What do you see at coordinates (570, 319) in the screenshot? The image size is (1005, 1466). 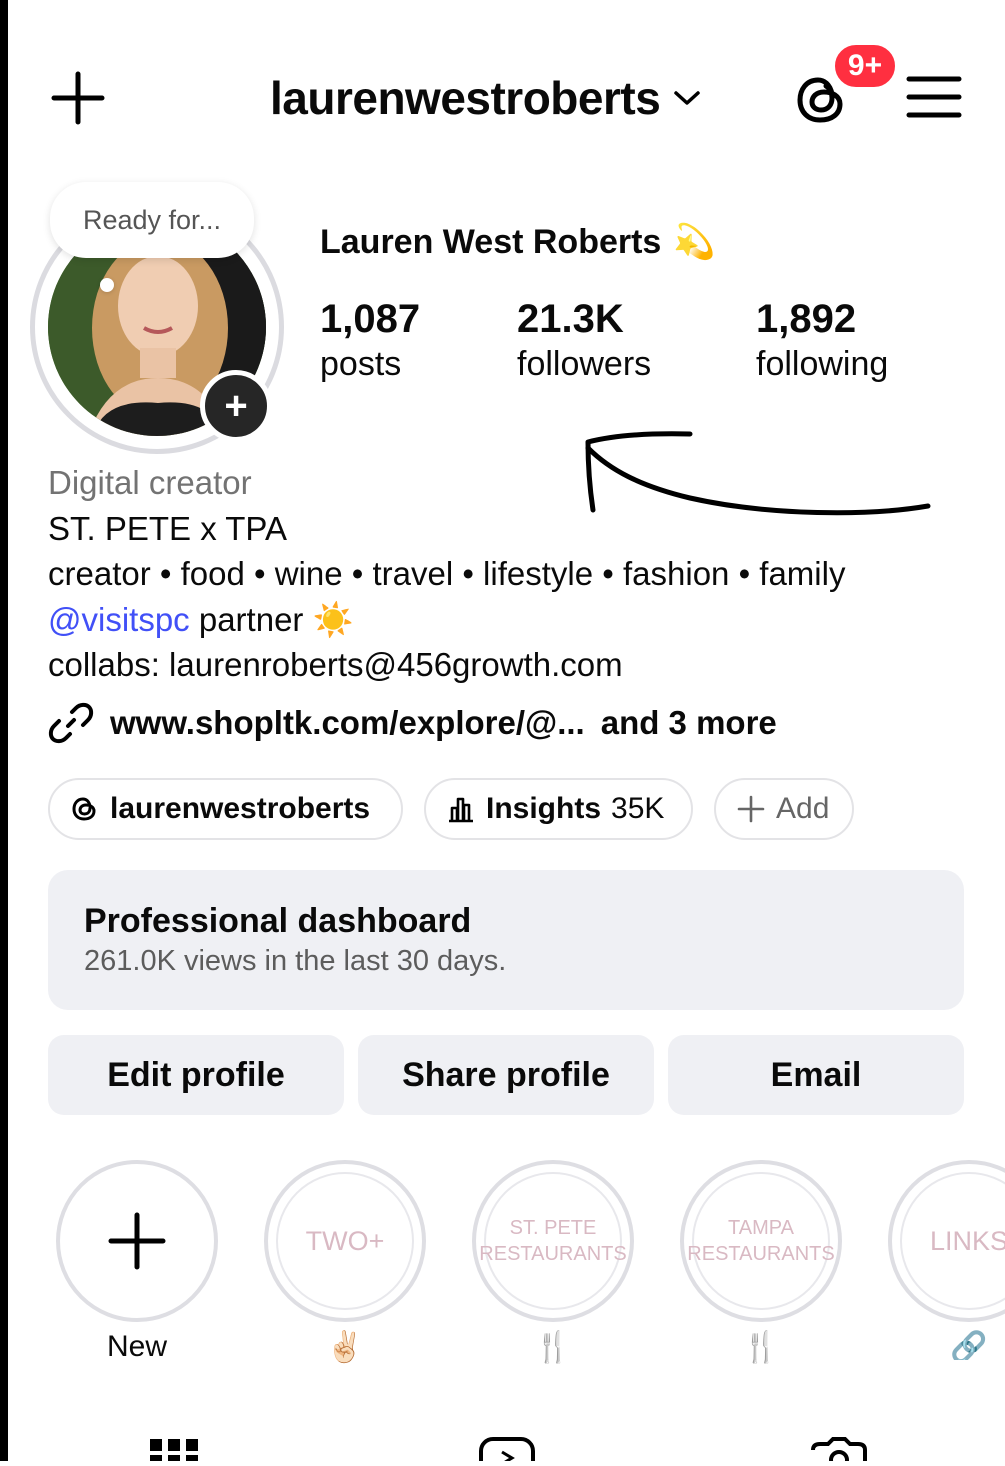 I see `stat-value: 21.3K` at bounding box center [570, 319].